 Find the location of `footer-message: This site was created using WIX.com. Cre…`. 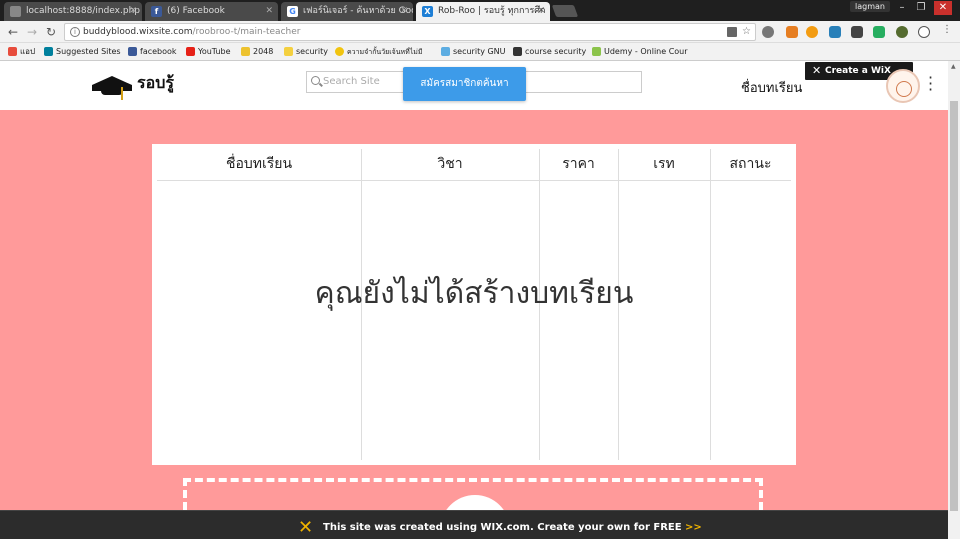

footer-message: This site was created using WIX.com. Cre… is located at coordinates (502, 527).